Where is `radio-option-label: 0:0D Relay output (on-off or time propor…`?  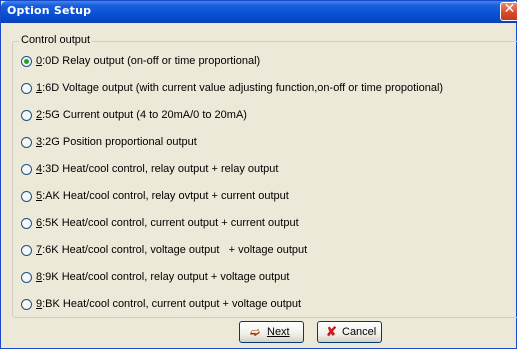
radio-option-label: 0:0D Relay output (on-off or time propor… is located at coordinates (148, 61).